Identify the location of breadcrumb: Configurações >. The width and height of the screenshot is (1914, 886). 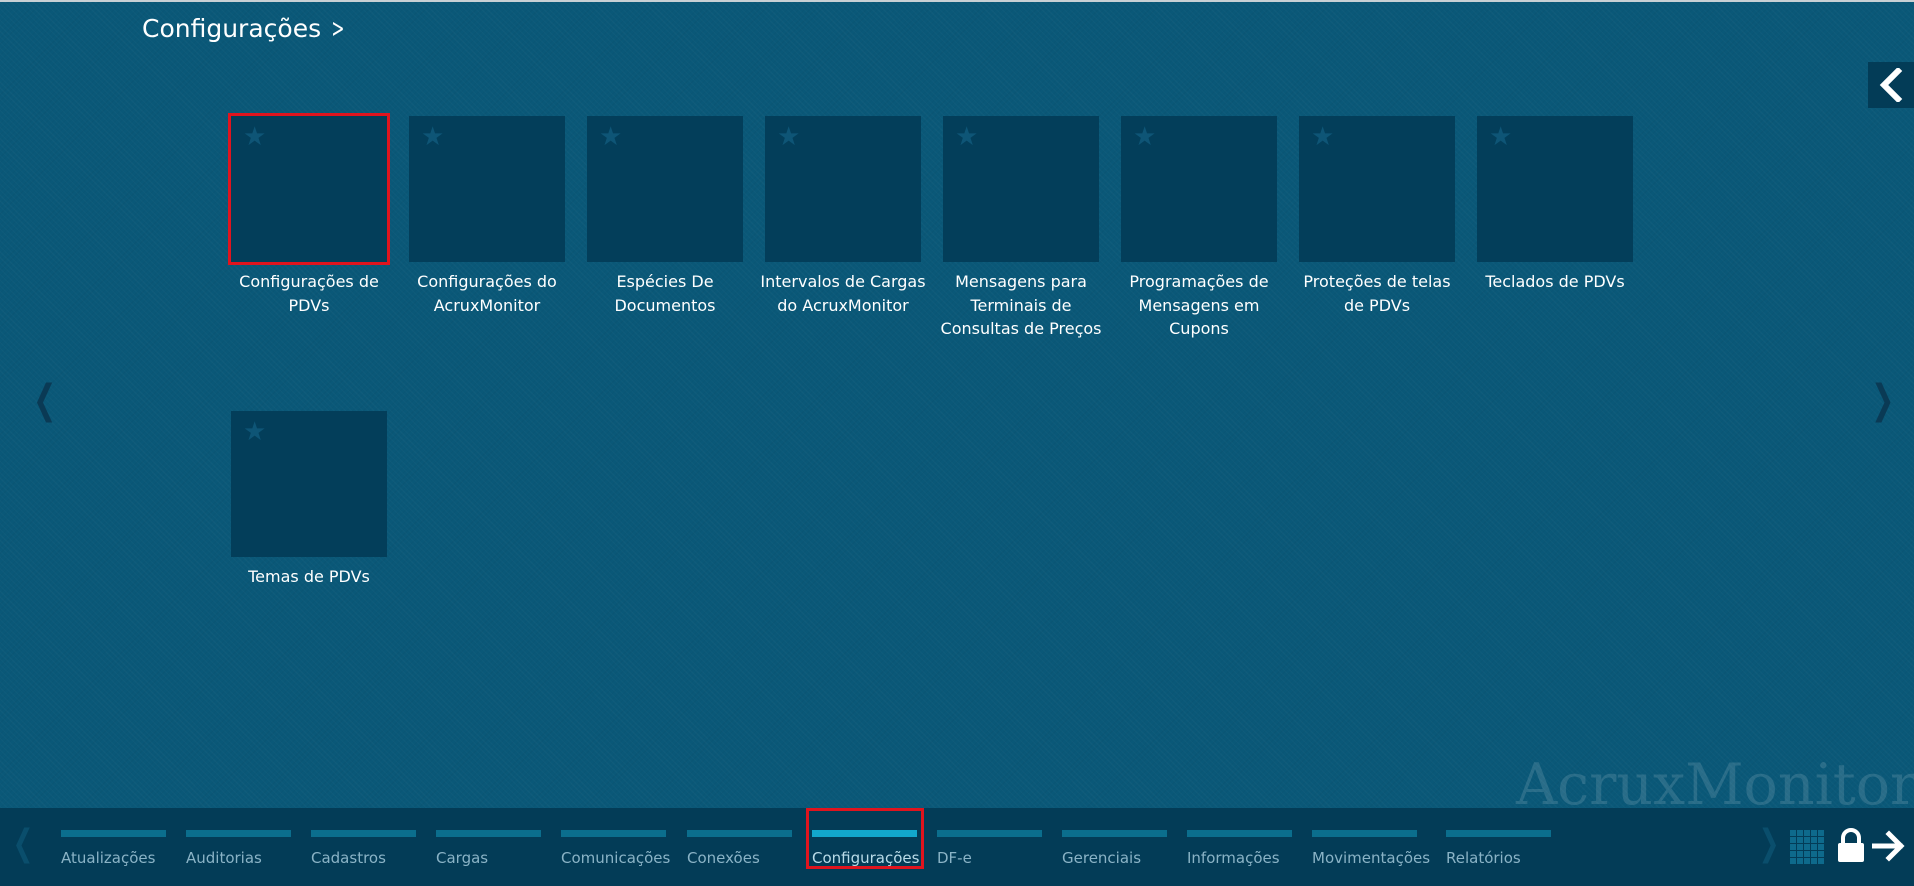
(245, 28).